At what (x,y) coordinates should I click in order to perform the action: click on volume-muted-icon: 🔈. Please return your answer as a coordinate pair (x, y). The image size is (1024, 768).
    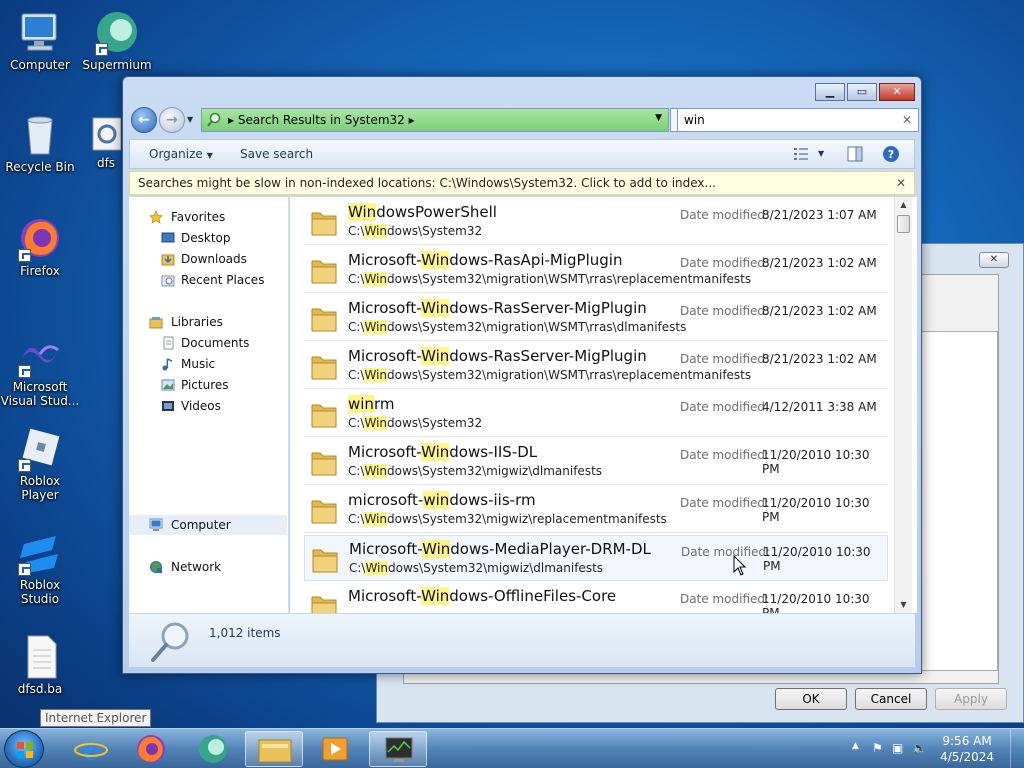
    Looking at the image, I should click on (920, 749).